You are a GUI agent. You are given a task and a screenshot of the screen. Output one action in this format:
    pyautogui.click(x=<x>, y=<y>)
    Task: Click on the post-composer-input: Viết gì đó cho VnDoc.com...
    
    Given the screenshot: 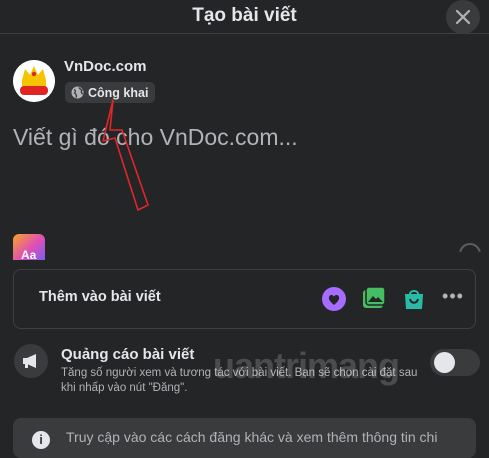 What is the action you would take?
    pyautogui.click(x=155, y=137)
    